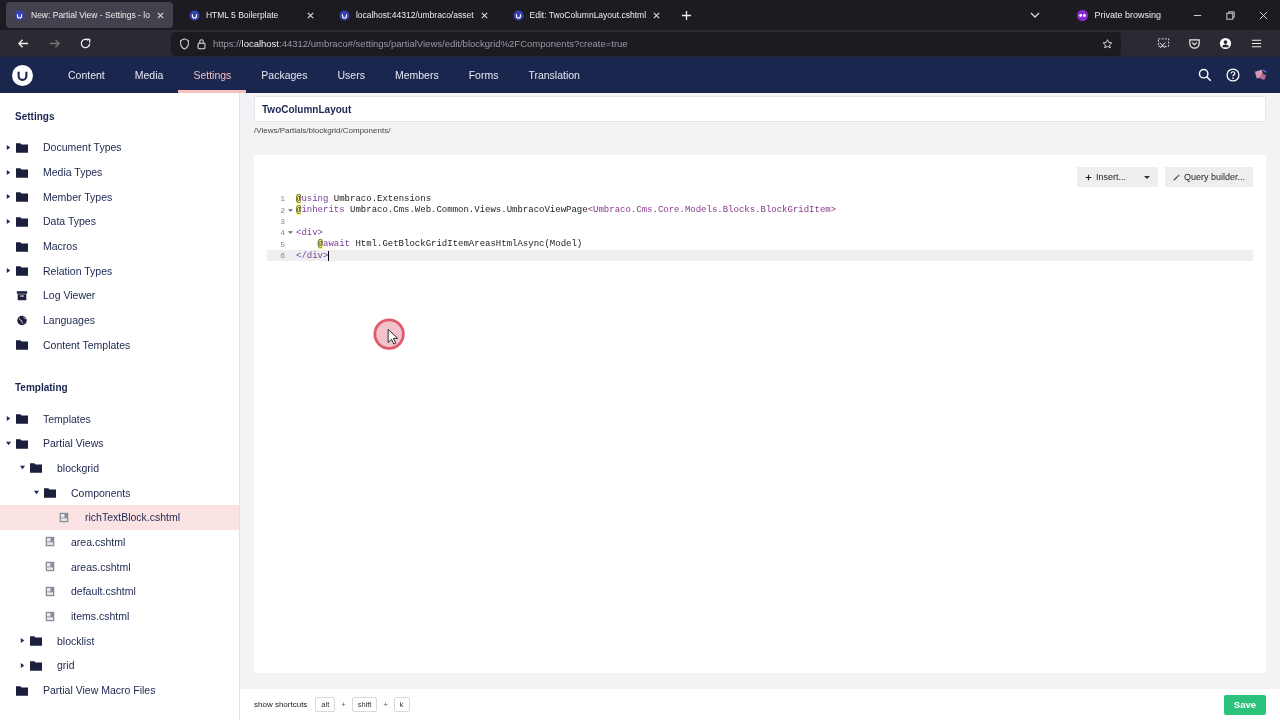 This screenshot has height=720, width=1280. What do you see at coordinates (1205, 75) in the screenshot?
I see `search-icon` at bounding box center [1205, 75].